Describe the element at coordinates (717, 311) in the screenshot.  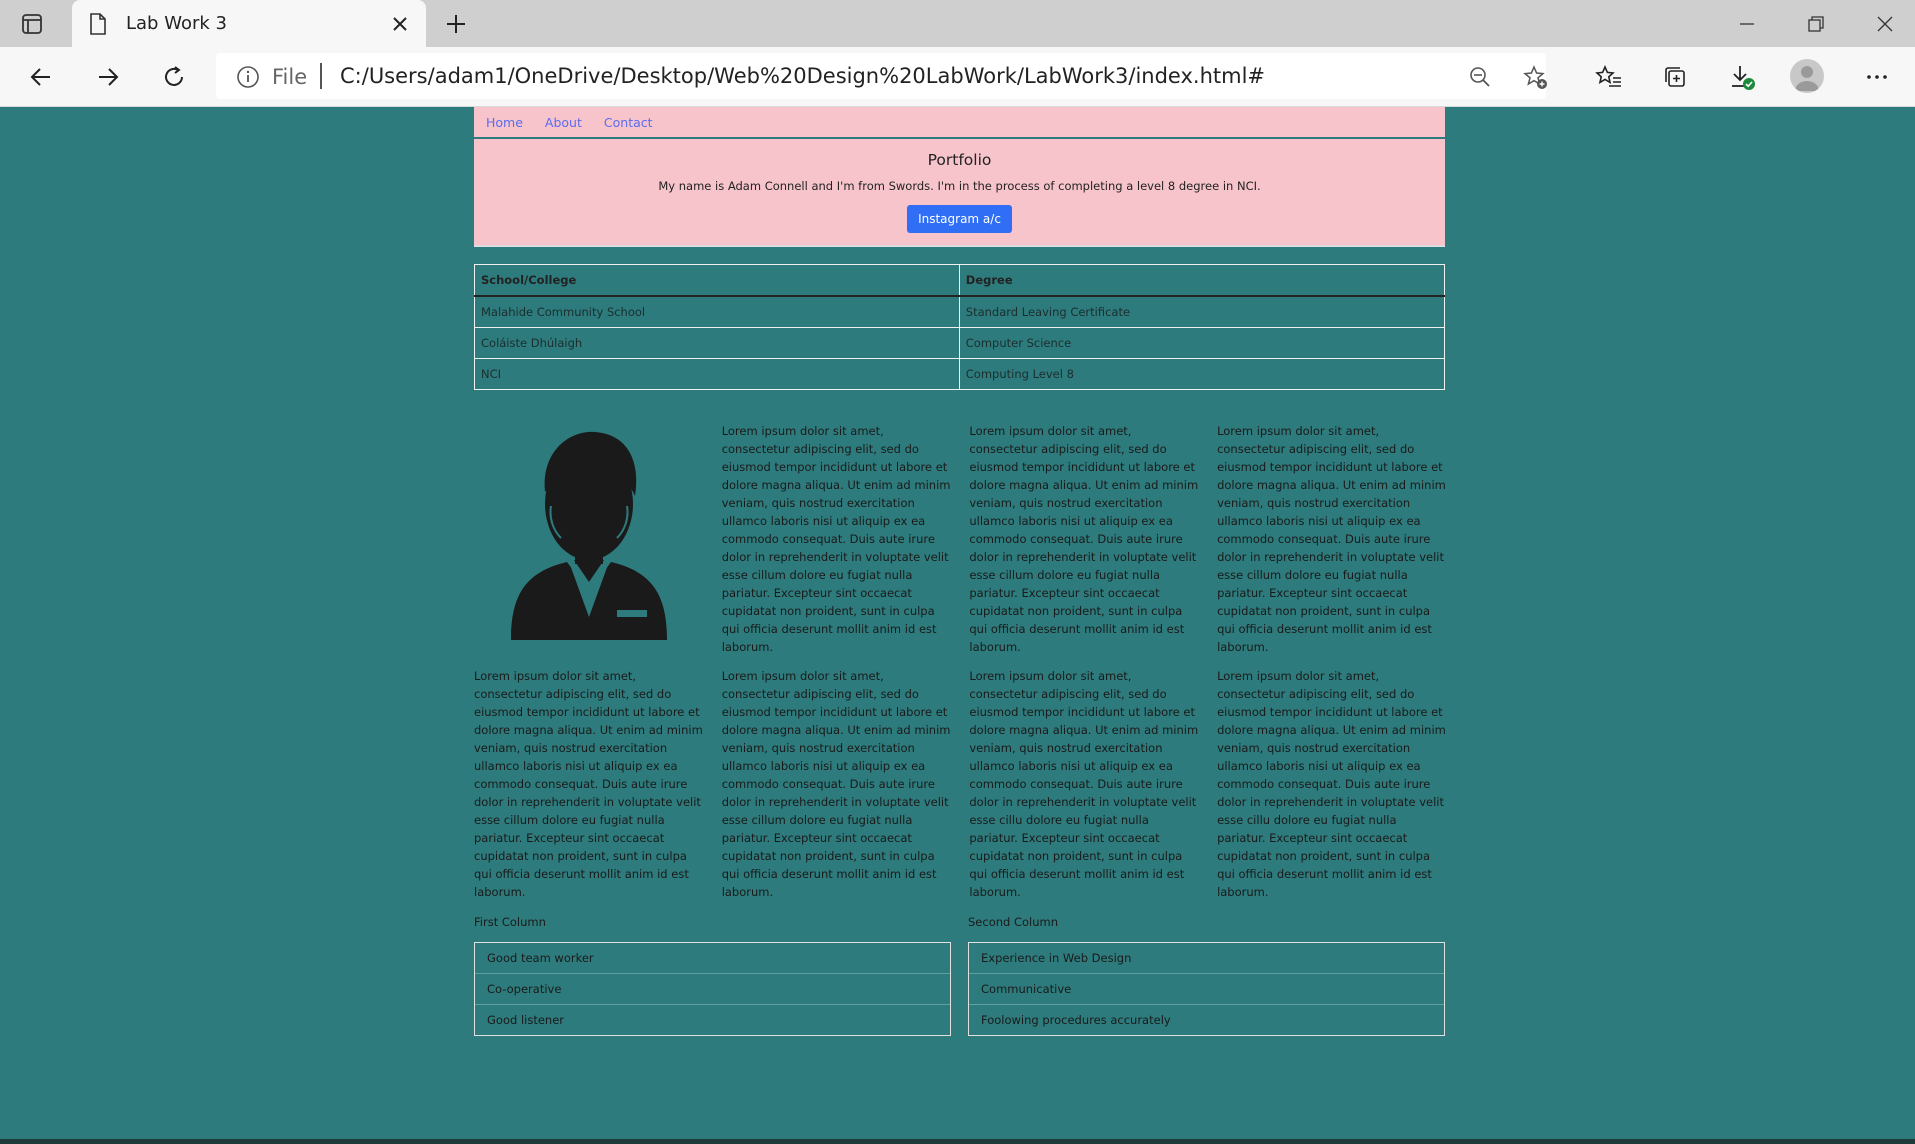
I see `table-cell: Malahide Community School` at that location.